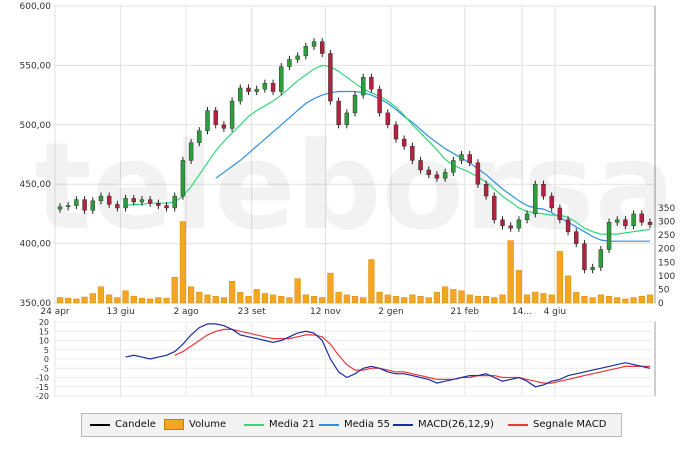 This screenshot has width=700, height=451. Describe the element at coordinates (42, 387) in the screenshot. I see `macd-tick-label: -15` at that location.